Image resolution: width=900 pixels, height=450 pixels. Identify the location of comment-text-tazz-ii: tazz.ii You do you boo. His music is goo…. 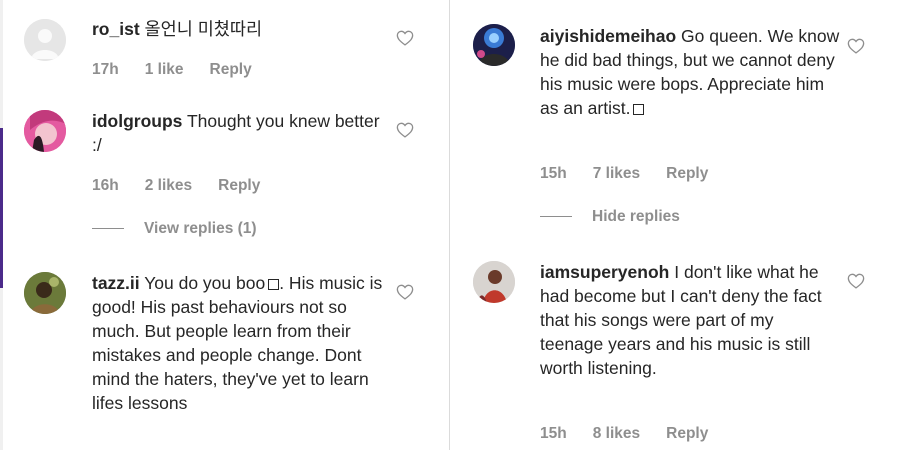
(242, 343).